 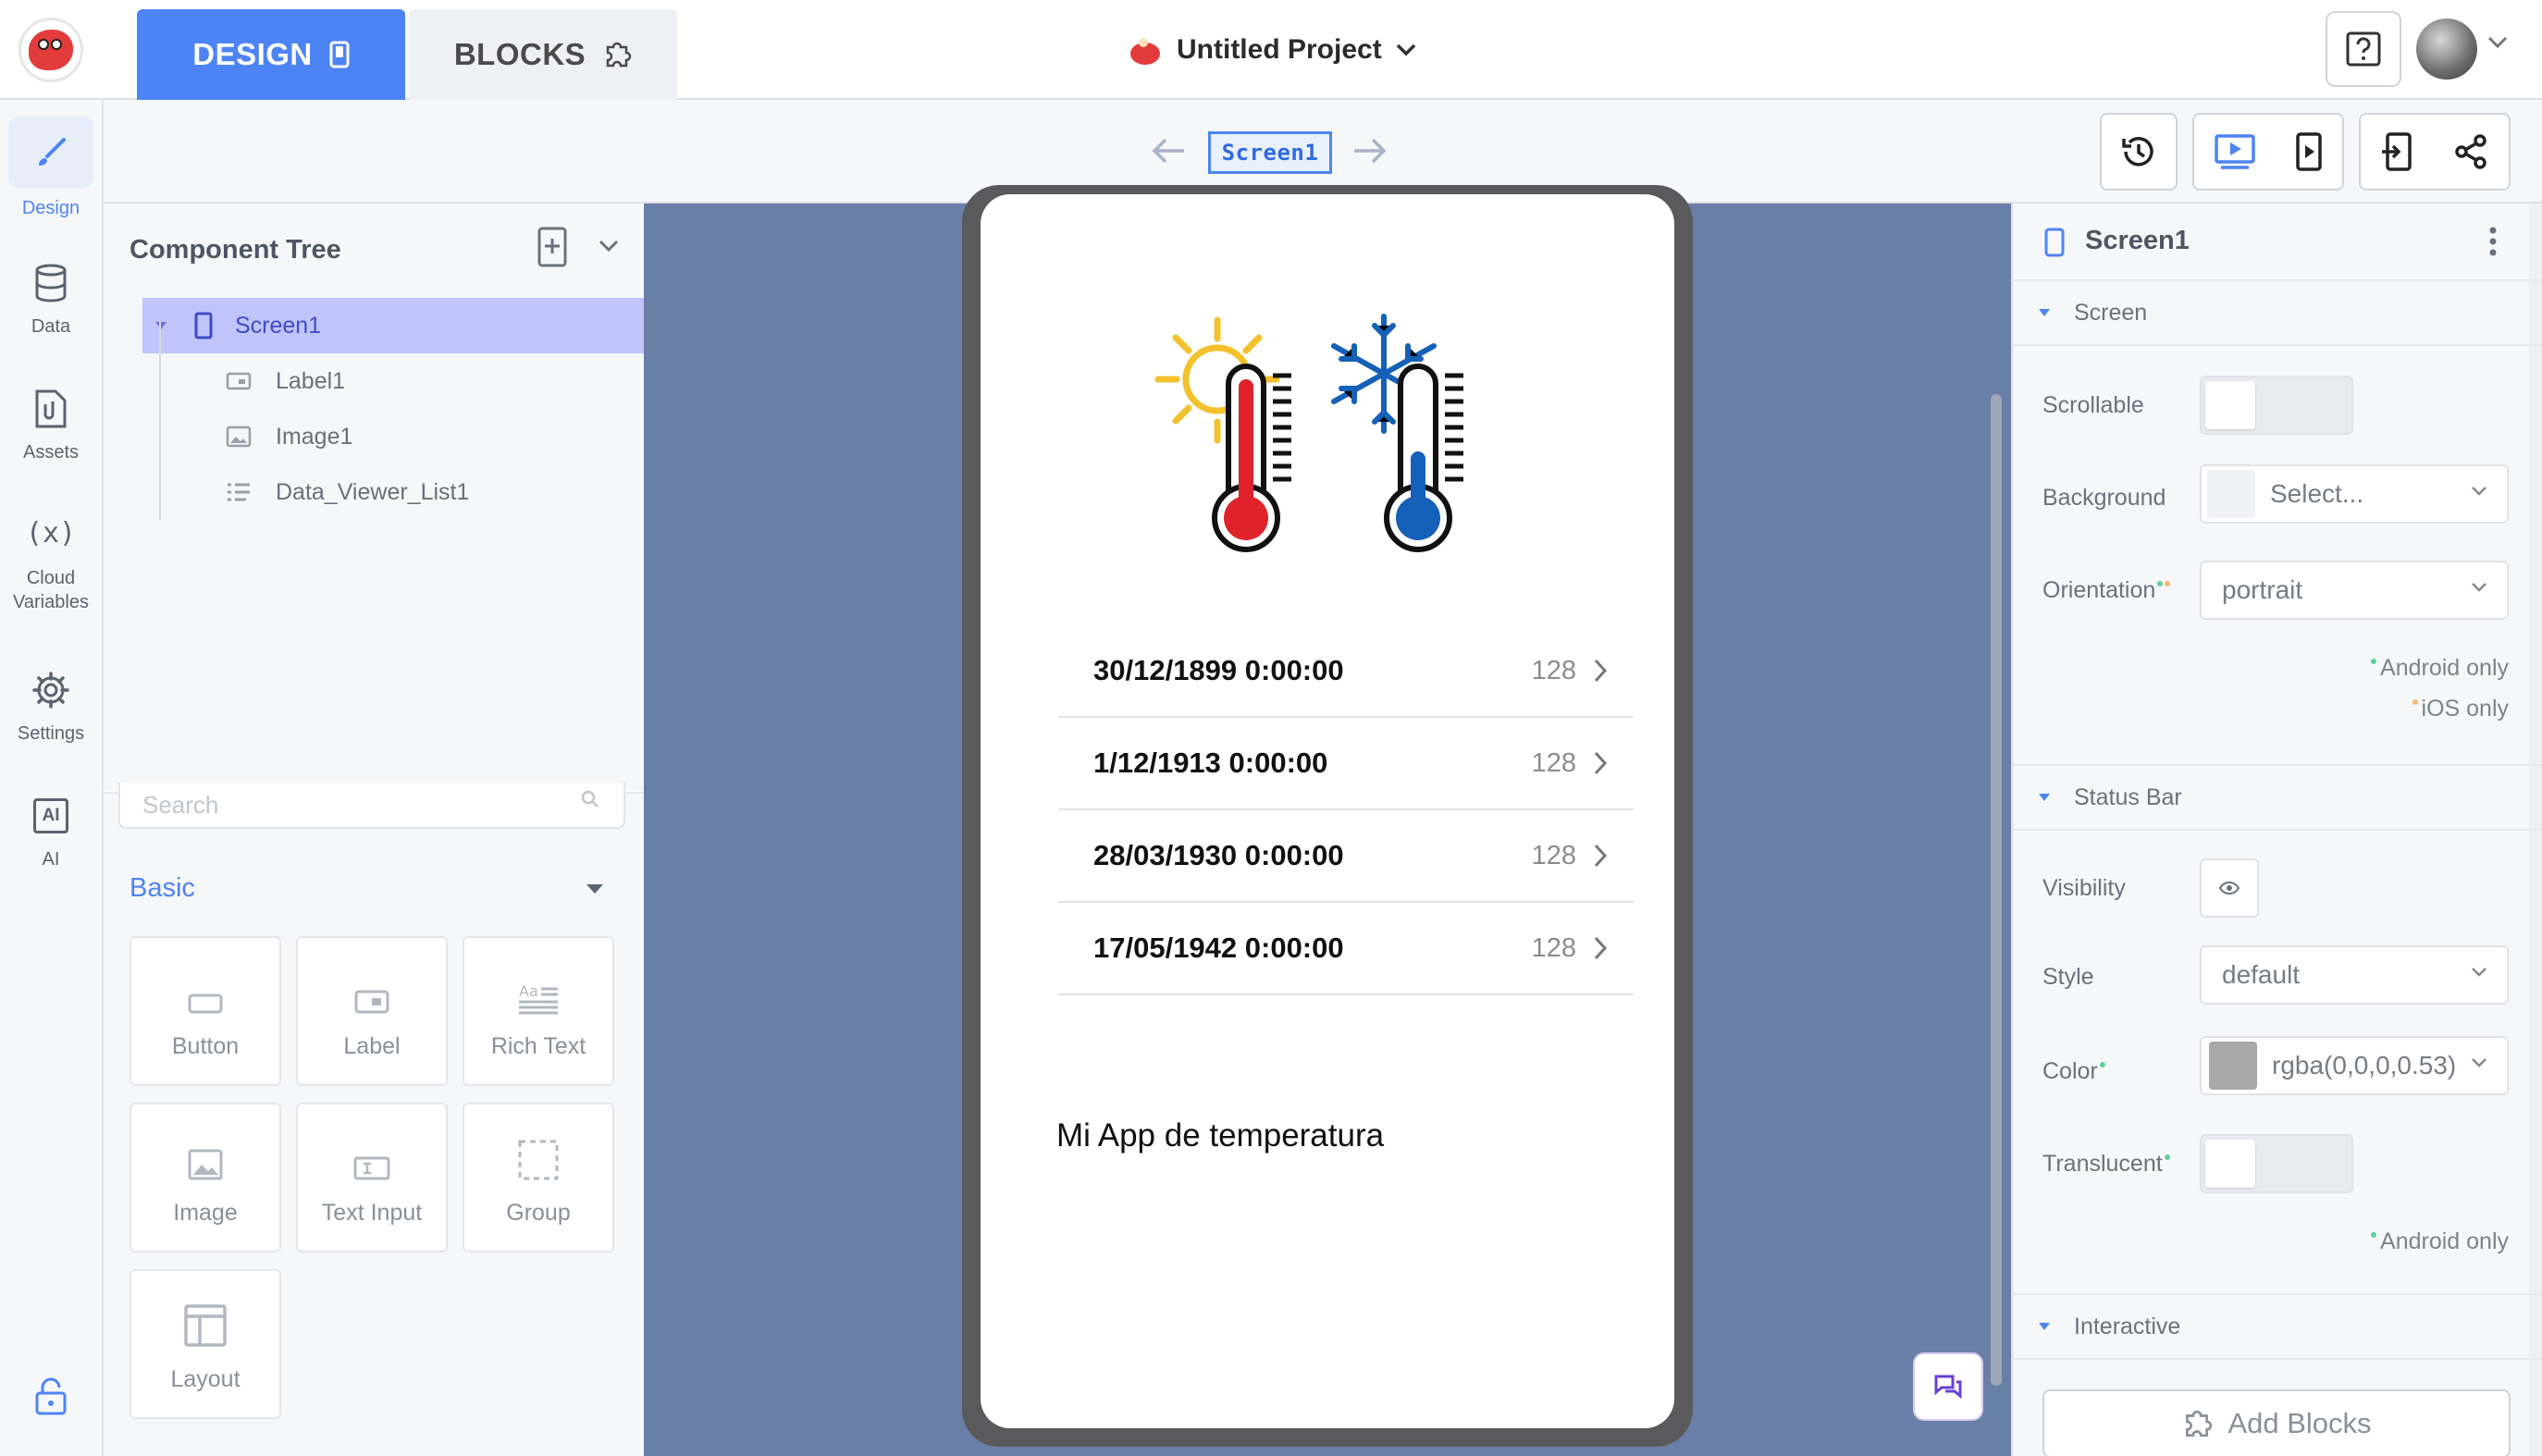 What do you see at coordinates (2093, 405) in the screenshot?
I see `scrollable-label: Scrollable` at bounding box center [2093, 405].